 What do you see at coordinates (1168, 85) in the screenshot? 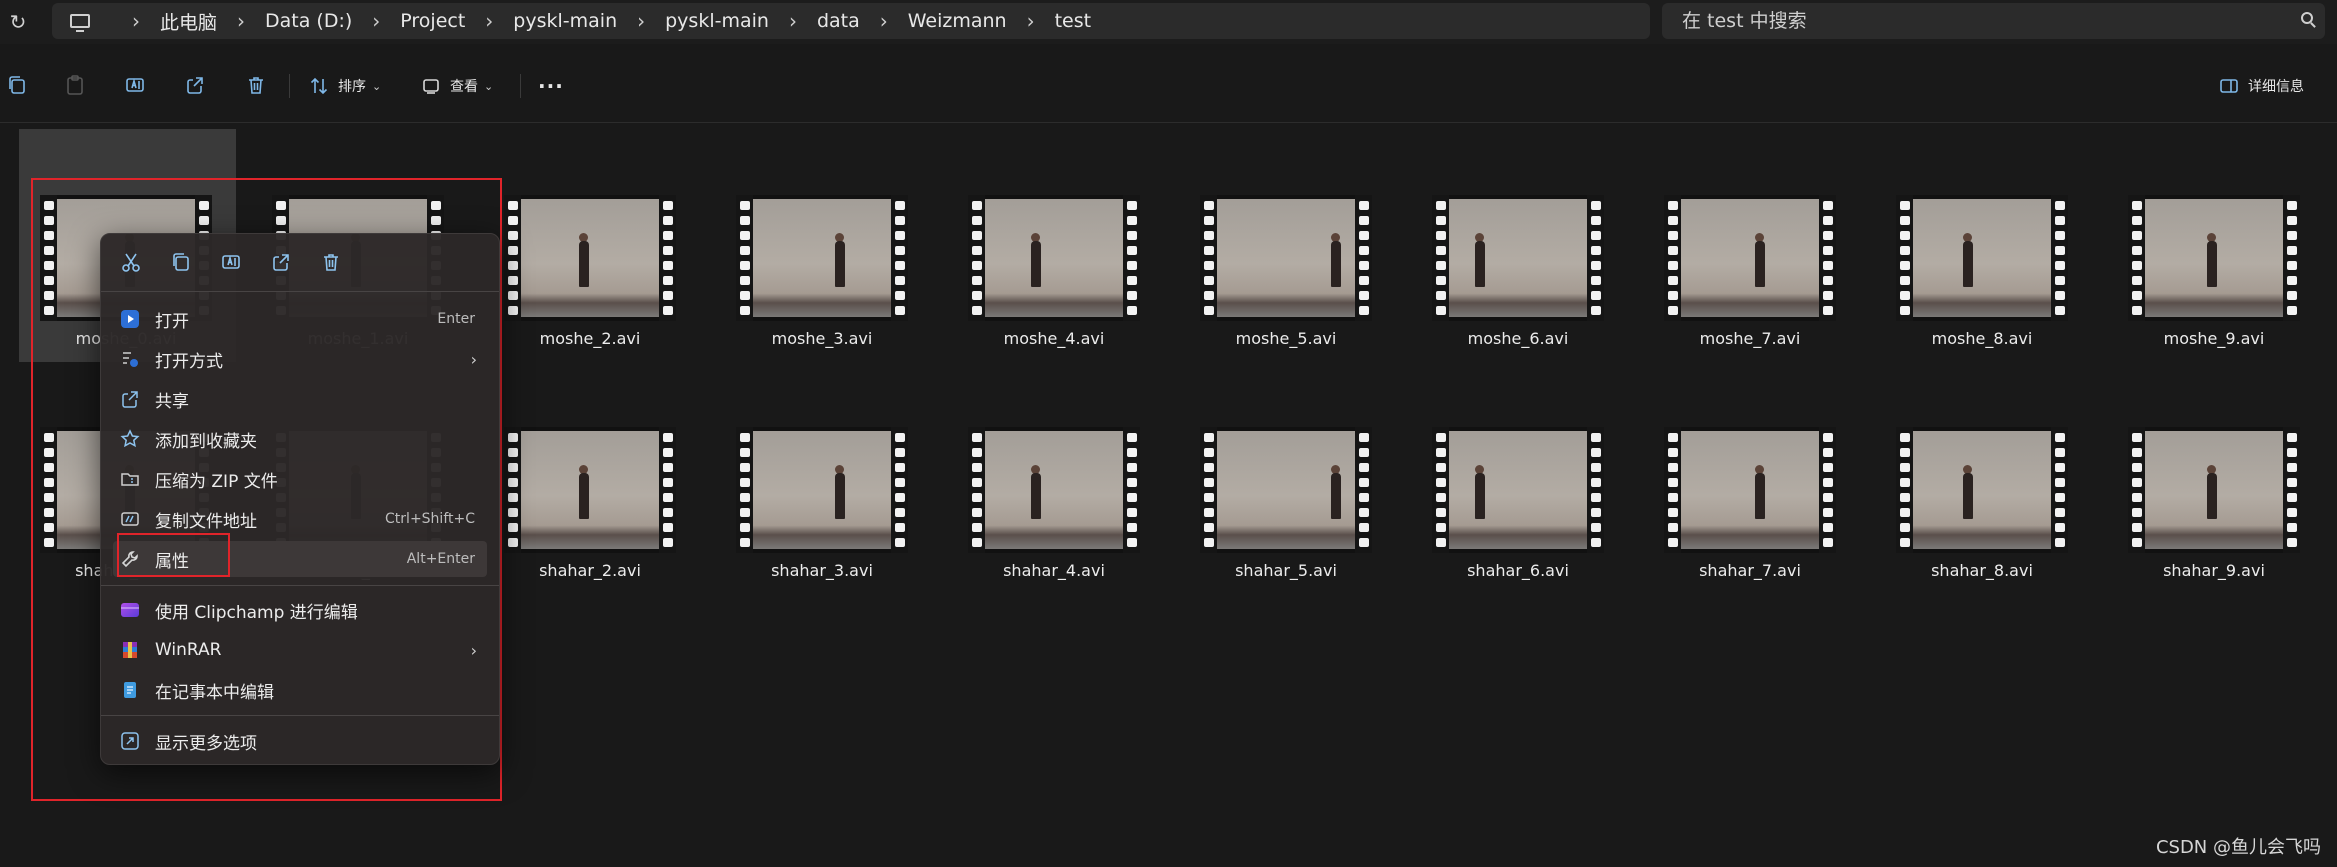
I see `command-bar: 排序 ⌄ 查看 ⌄ ··· 详细信息` at bounding box center [1168, 85].